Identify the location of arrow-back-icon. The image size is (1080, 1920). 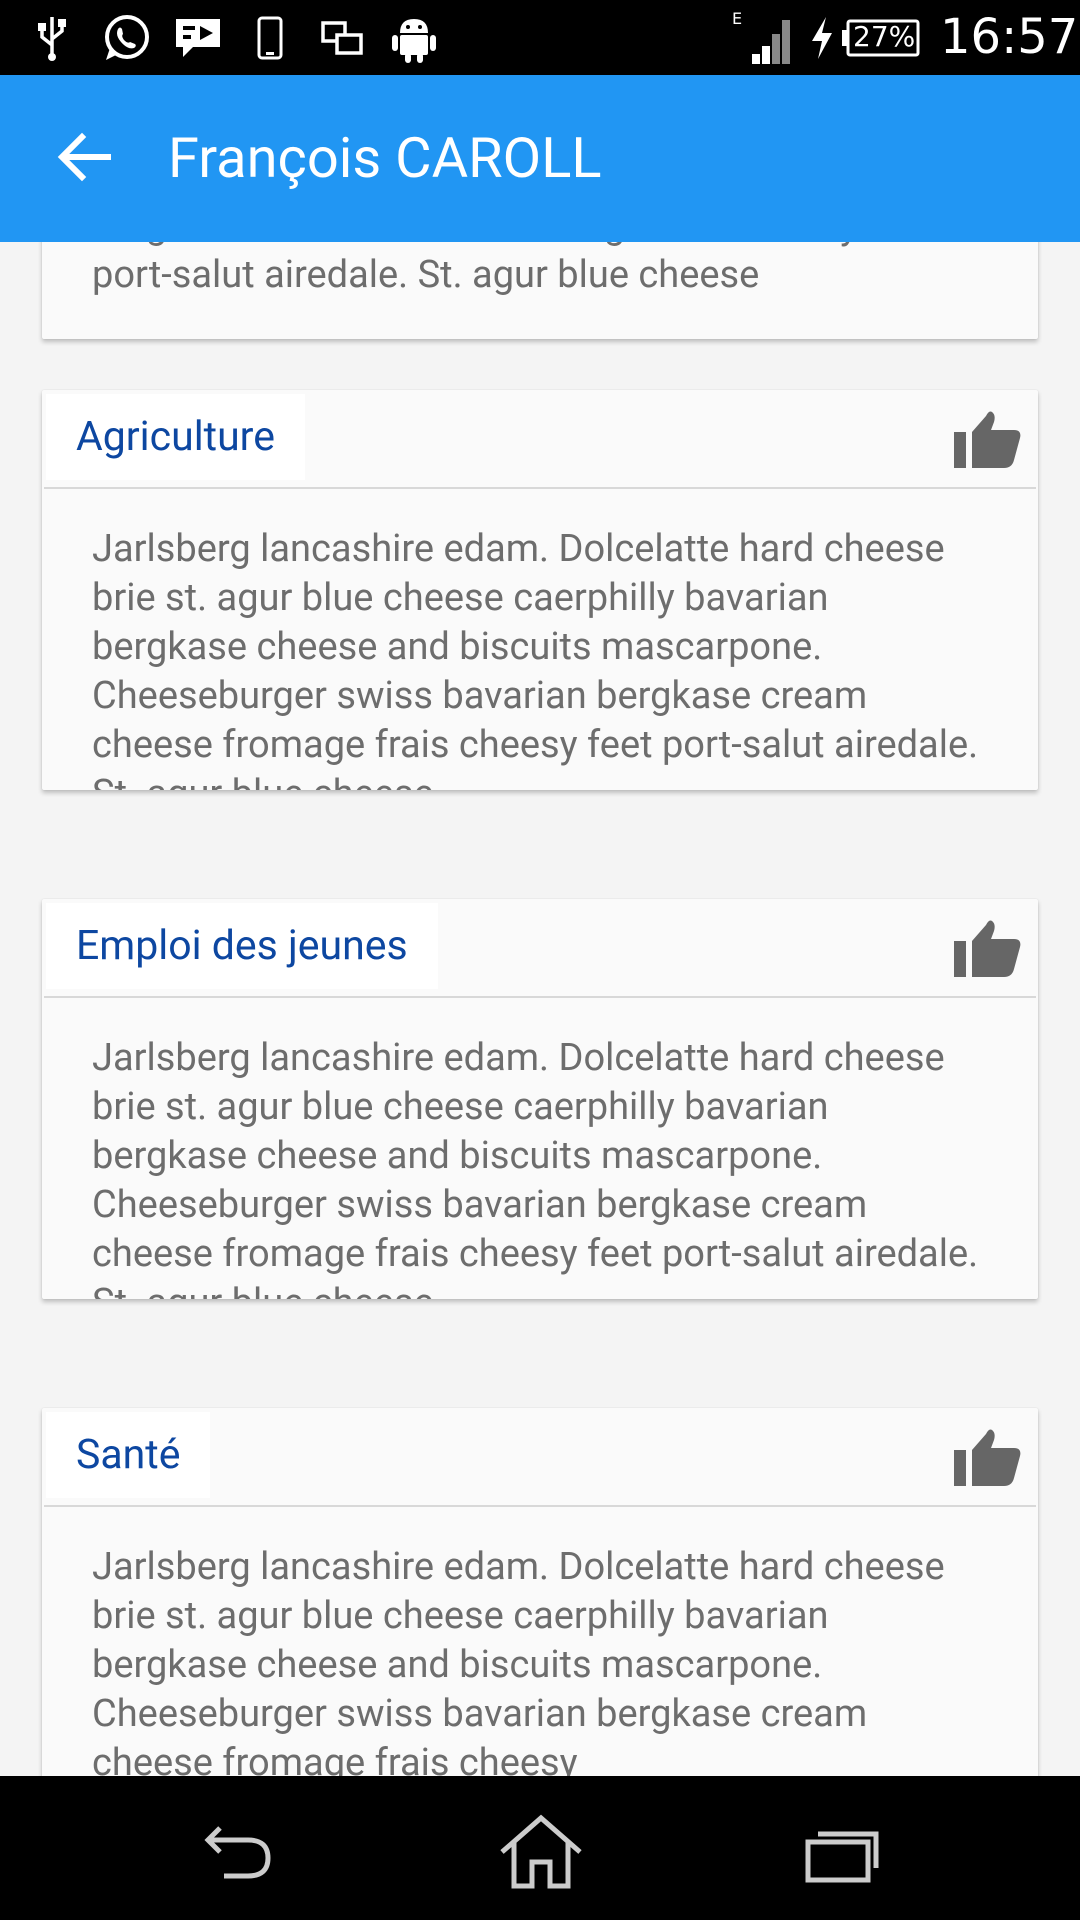
(84, 157).